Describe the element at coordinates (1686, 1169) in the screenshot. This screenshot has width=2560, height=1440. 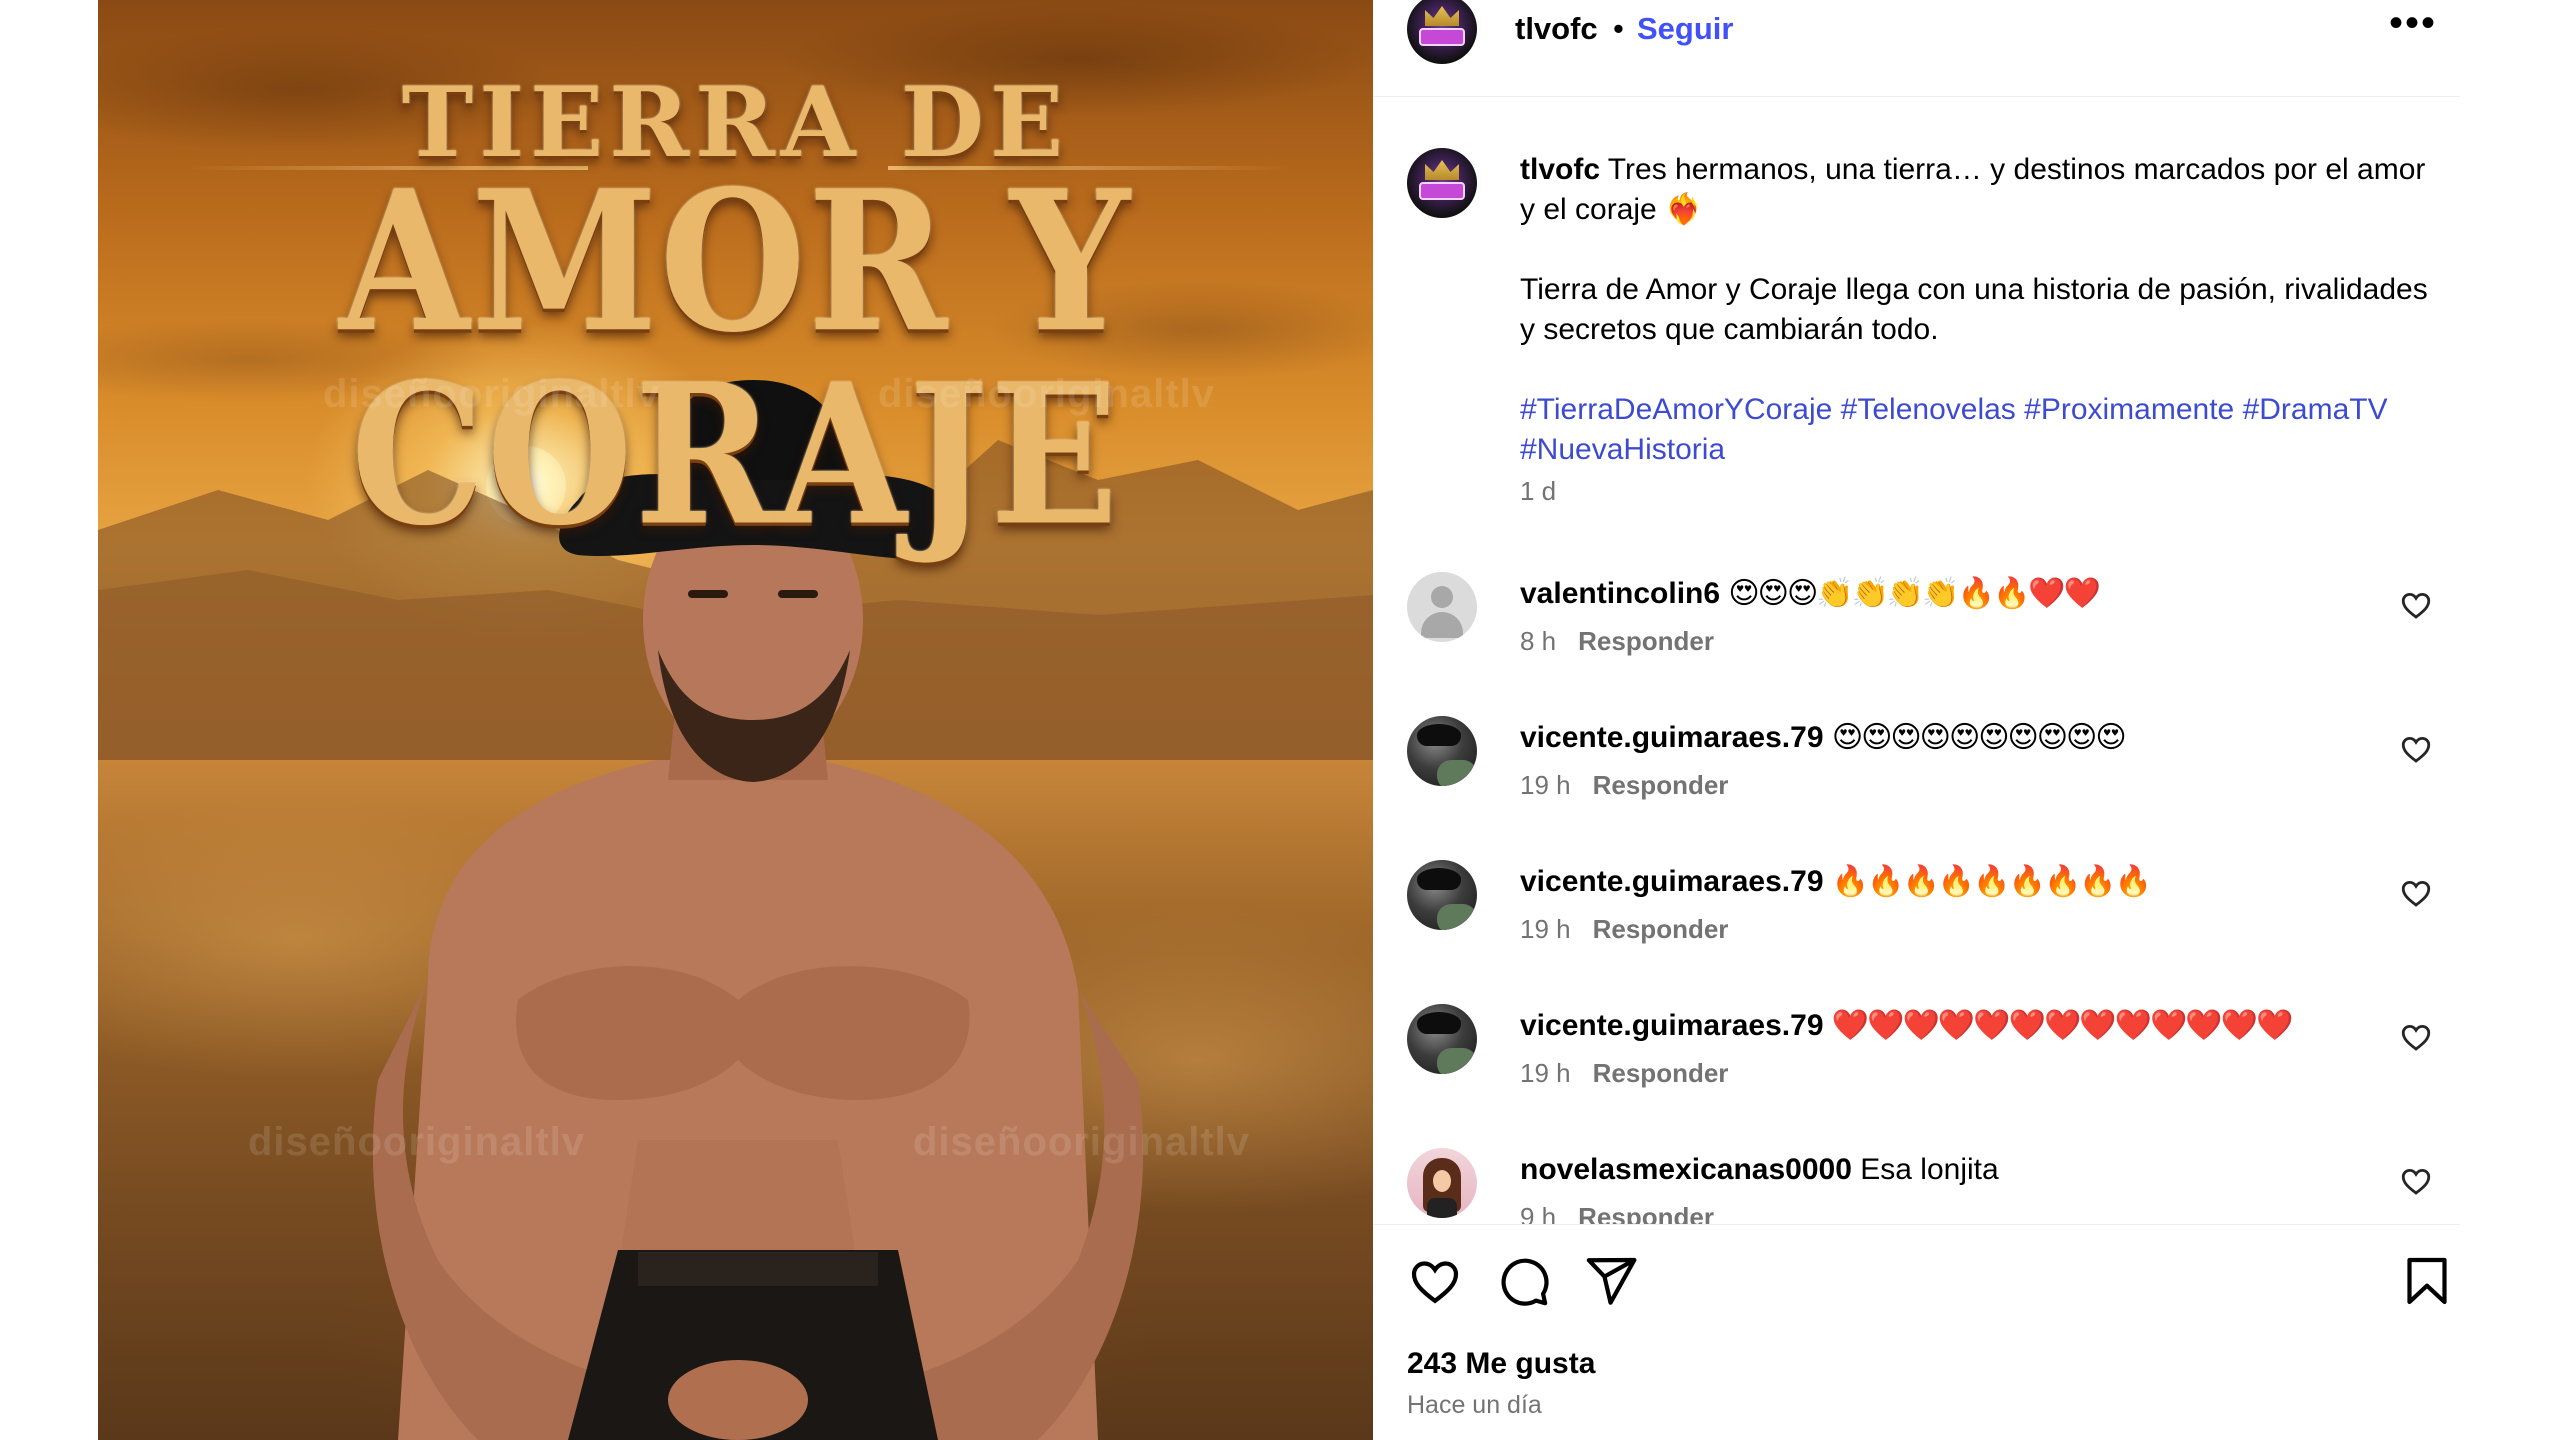
I see `commenter-username: novelasmexicanas0000` at that location.